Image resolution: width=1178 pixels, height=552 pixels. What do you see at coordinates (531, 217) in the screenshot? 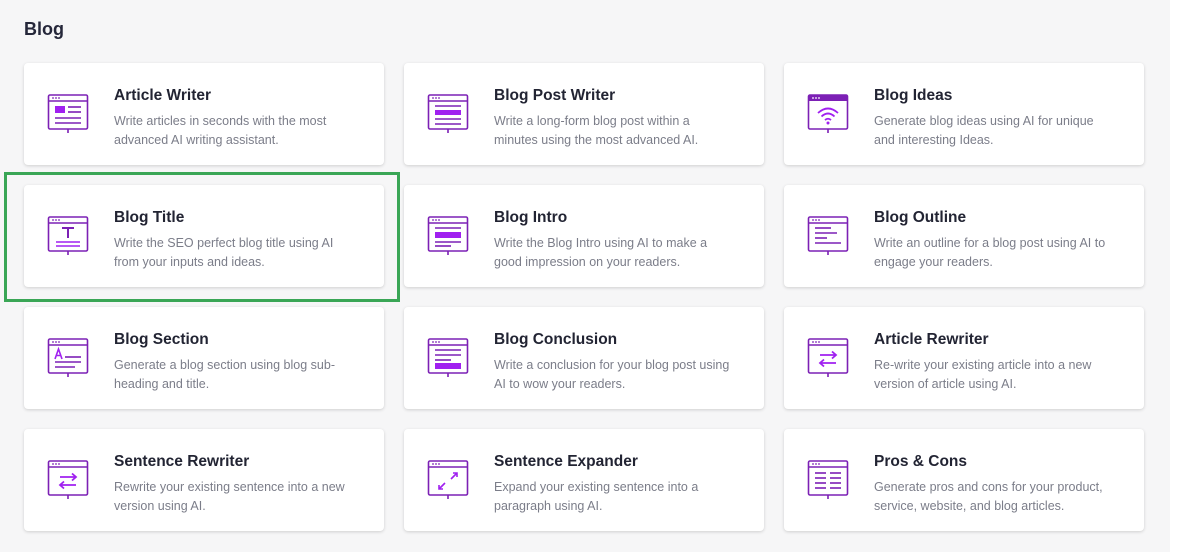
I see `card-title: Blog Intro` at bounding box center [531, 217].